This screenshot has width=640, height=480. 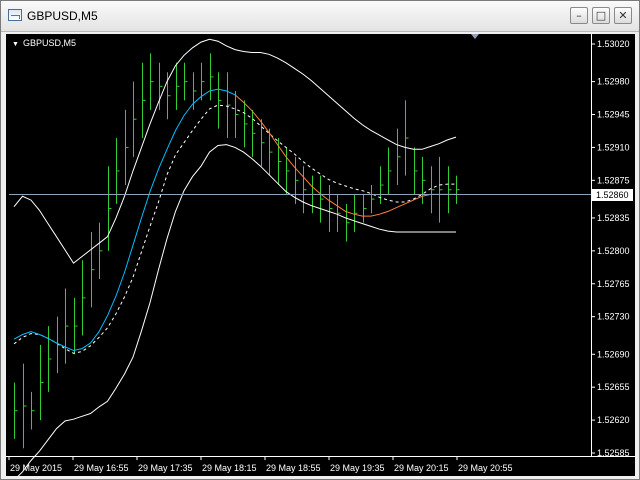 What do you see at coordinates (49, 43) in the screenshot?
I see `chart-symbol-label: GBPUSD,M5` at bounding box center [49, 43].